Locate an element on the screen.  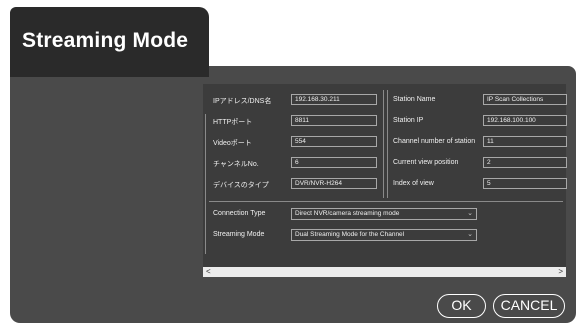
device-type-label: デバイスのタイプ is located at coordinates (241, 185).